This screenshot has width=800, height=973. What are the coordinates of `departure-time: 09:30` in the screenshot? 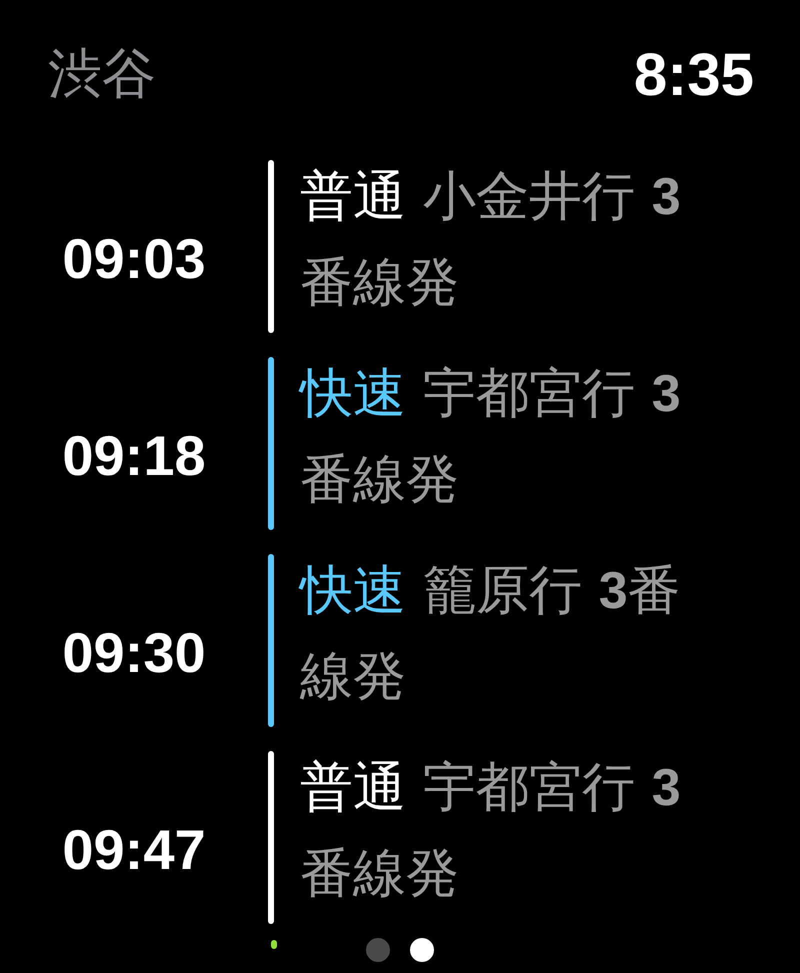 It's located at (134, 652).